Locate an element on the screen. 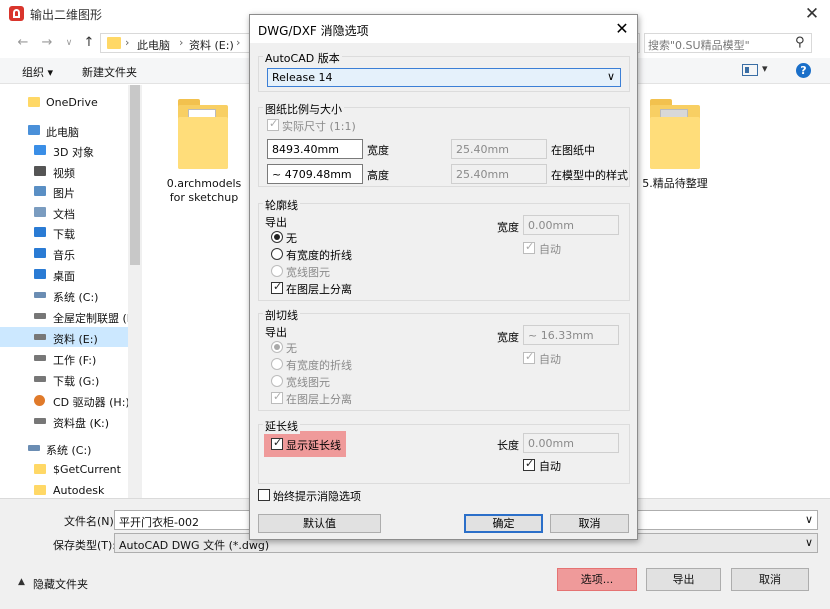 The height and width of the screenshot is (609, 830). section-auto-checkbox is located at coordinates (529, 357).